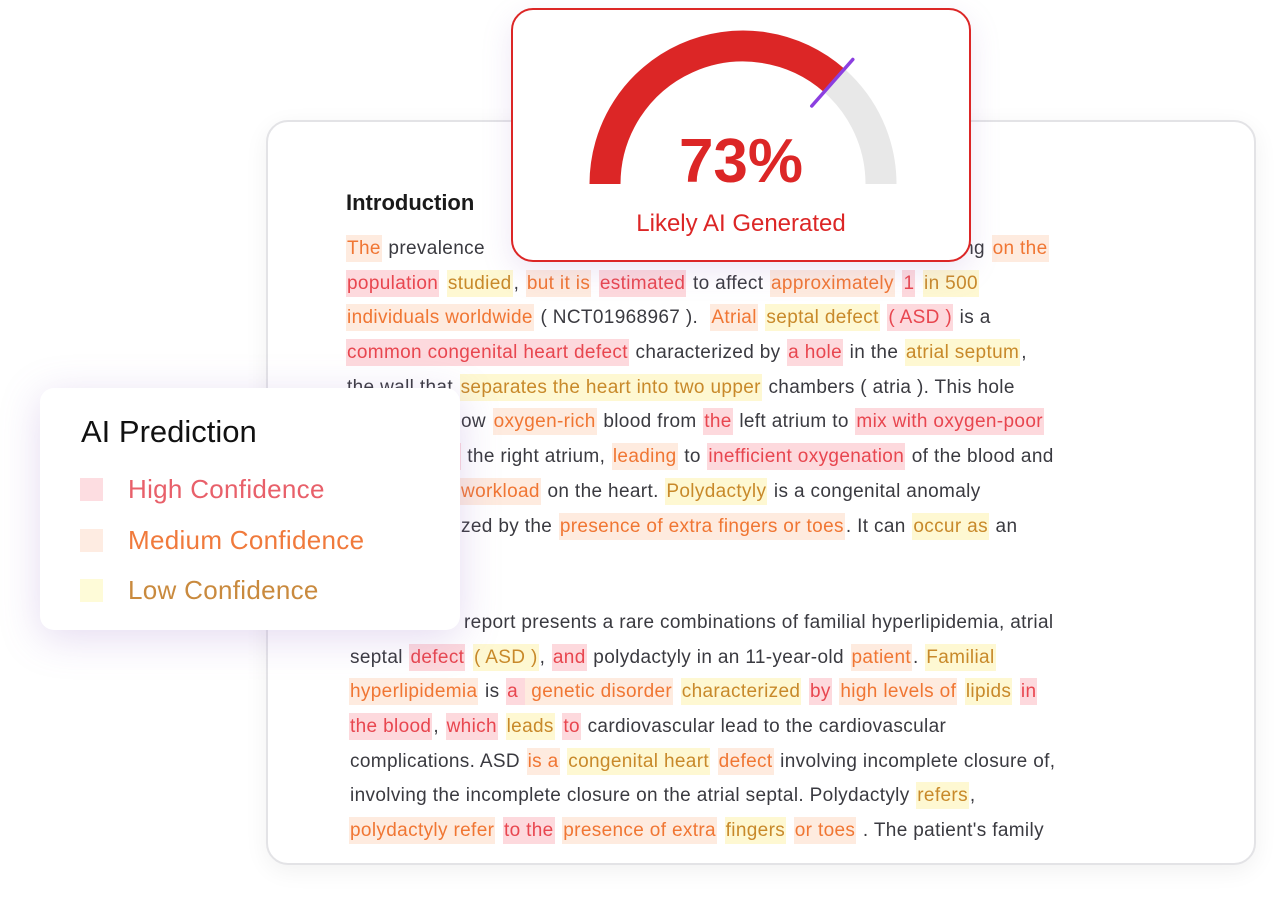 The height and width of the screenshot is (904, 1286). What do you see at coordinates (832, 283) in the screenshot?
I see `medium-confidence-highlight: approximately` at bounding box center [832, 283].